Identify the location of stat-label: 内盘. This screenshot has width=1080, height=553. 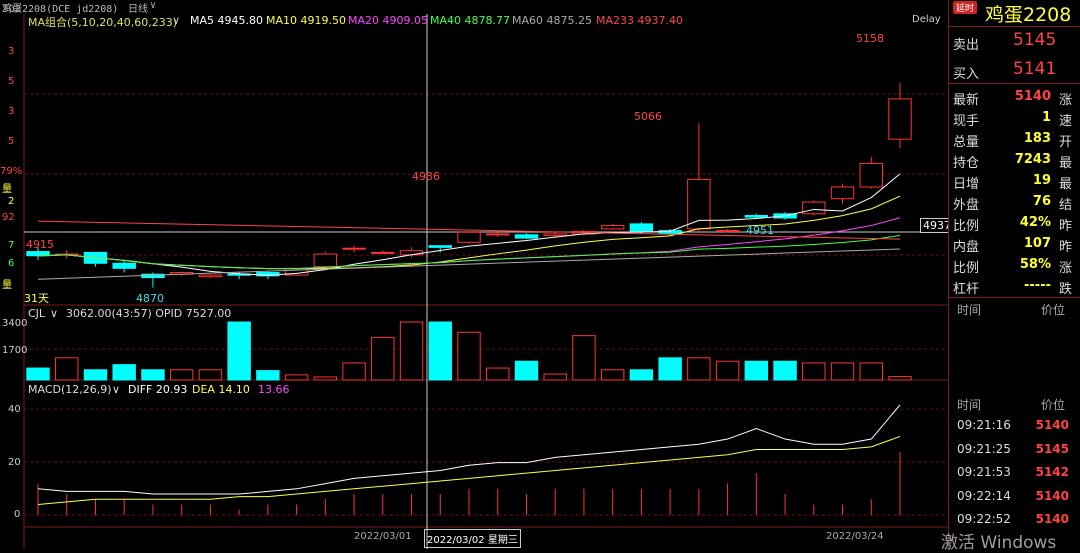
(966, 247).